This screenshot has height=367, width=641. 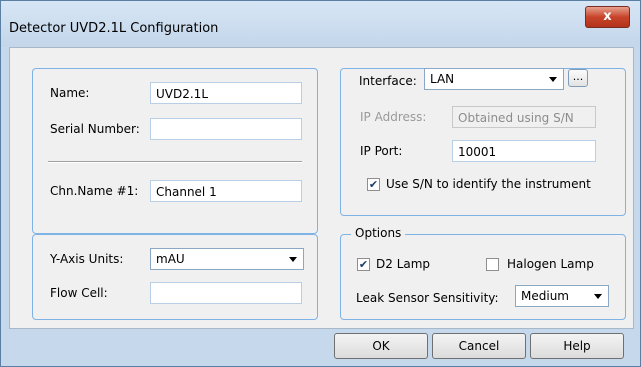 I want to click on channel-name-label: Chn.Name #1:, so click(x=94, y=191).